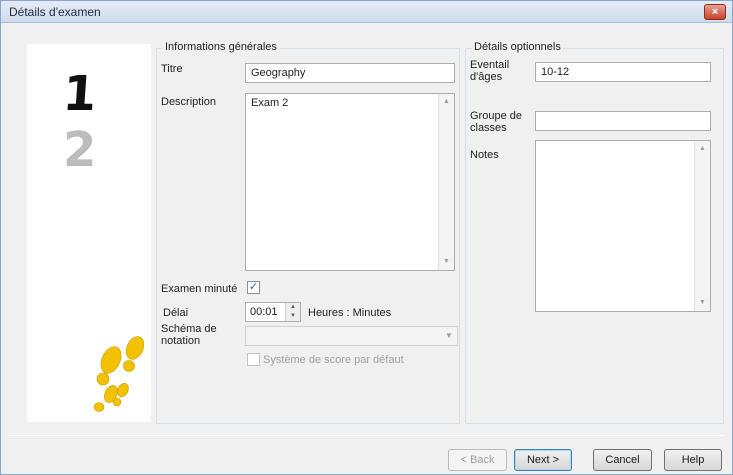 Image resolution: width=733 pixels, height=475 pixels. Describe the element at coordinates (350, 313) in the screenshot. I see `delay-unit-label: Heures : Minutes` at that location.